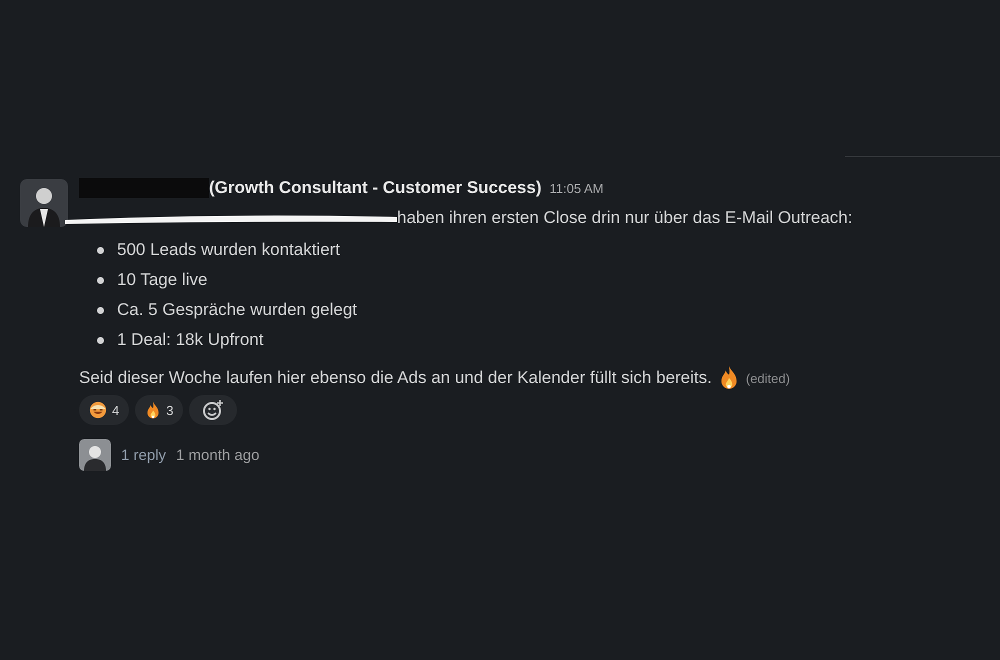 This screenshot has width=1000, height=660. Describe the element at coordinates (768, 378) in the screenshot. I see `edited-label: (edited)` at that location.